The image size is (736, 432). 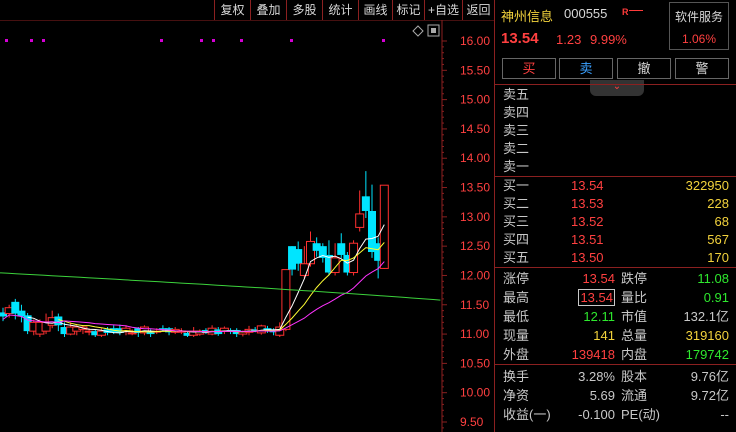 I want to click on buy-button: 买, so click(x=529, y=68).